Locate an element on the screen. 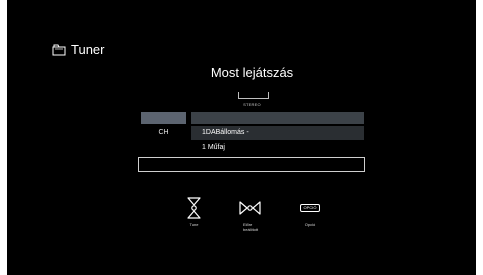  option-label: Opció is located at coordinates (310, 224).